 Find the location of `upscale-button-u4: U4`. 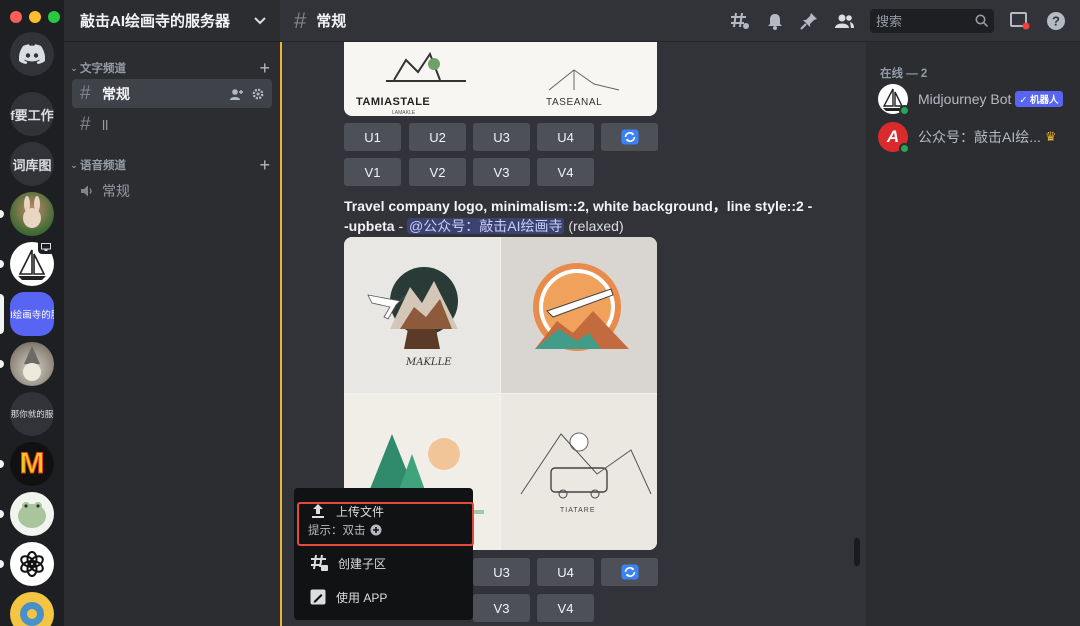

upscale-button-u4: U4 is located at coordinates (565, 137).